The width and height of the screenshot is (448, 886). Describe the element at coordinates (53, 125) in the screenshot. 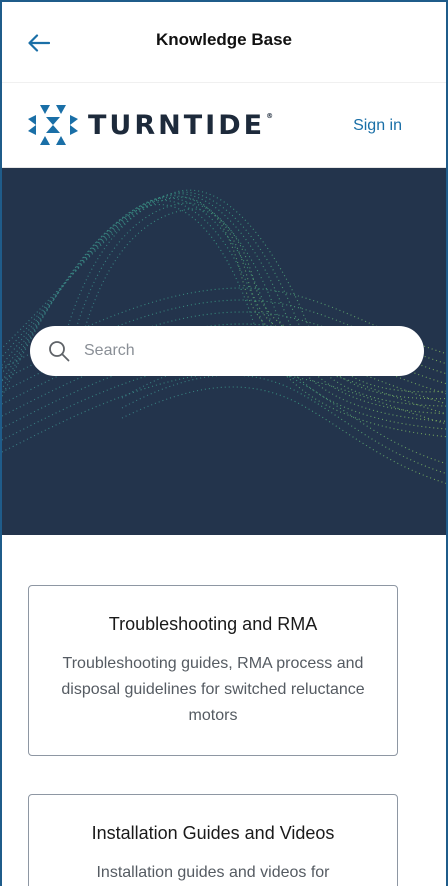

I see `turntide-logo-icon` at that location.